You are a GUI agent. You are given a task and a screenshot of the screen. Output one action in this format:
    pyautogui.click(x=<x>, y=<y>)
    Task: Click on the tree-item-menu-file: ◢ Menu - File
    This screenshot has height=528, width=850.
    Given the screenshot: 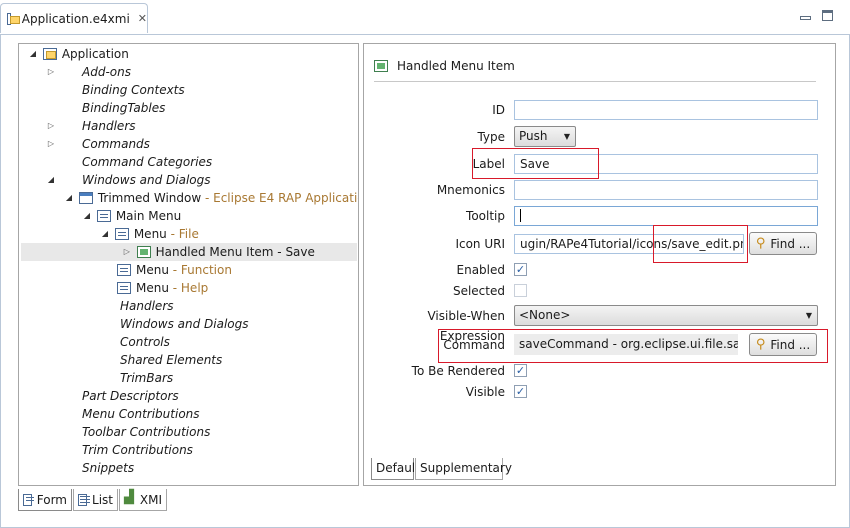 What is the action you would take?
    pyautogui.click(x=149, y=234)
    